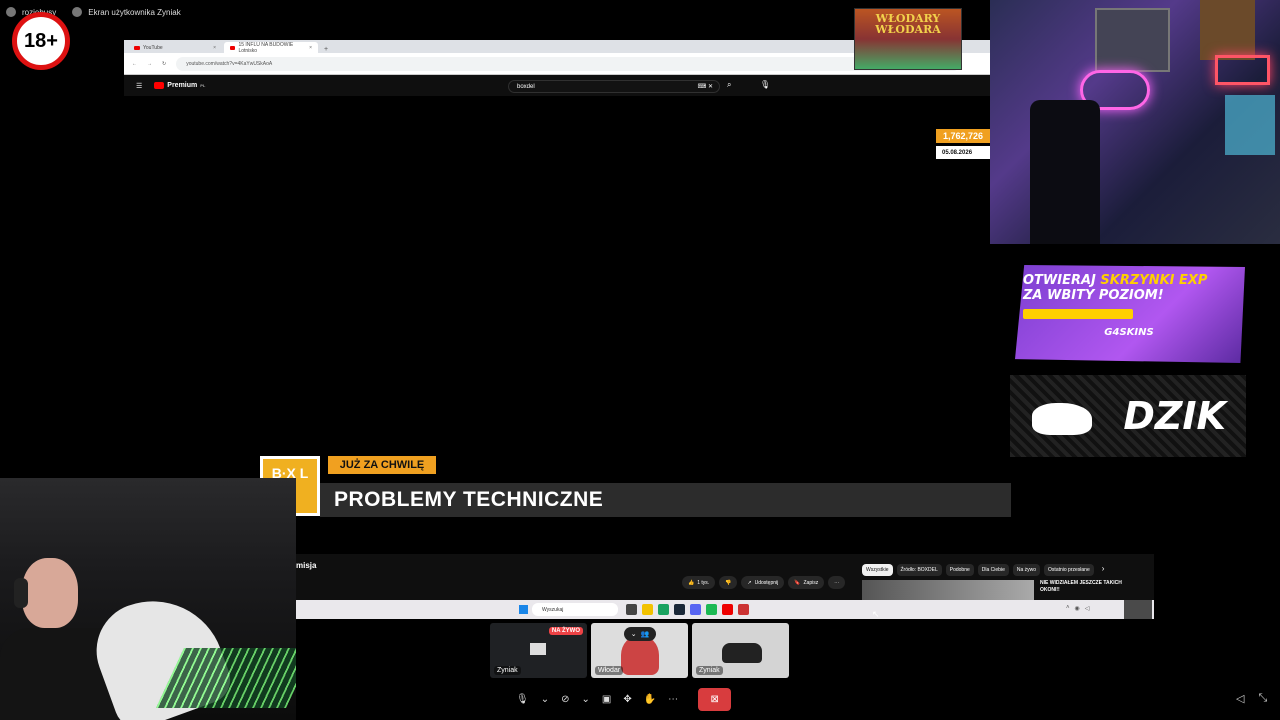 The width and height of the screenshot is (1280, 720). I want to click on call-tile-zyniak-stream: NA ŻYWO Zyniak, so click(538, 650).